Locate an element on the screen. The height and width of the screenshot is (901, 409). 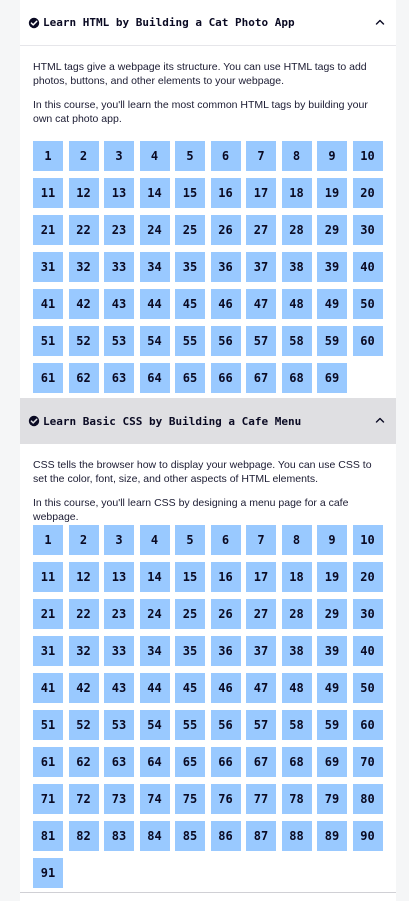
step-button: 91 is located at coordinates (48, 873).